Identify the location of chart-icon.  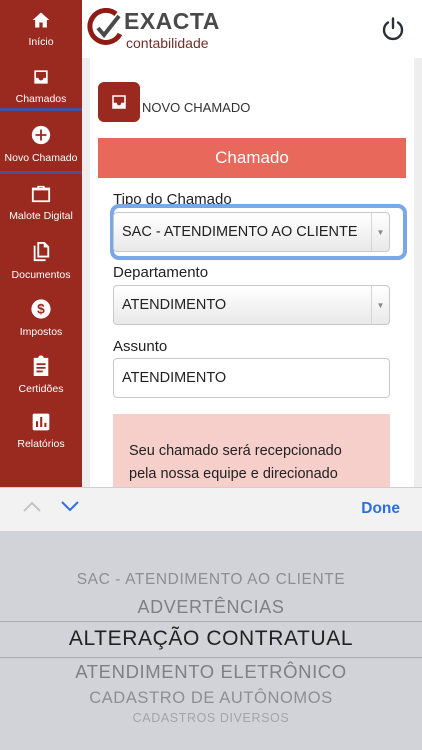
(41, 422).